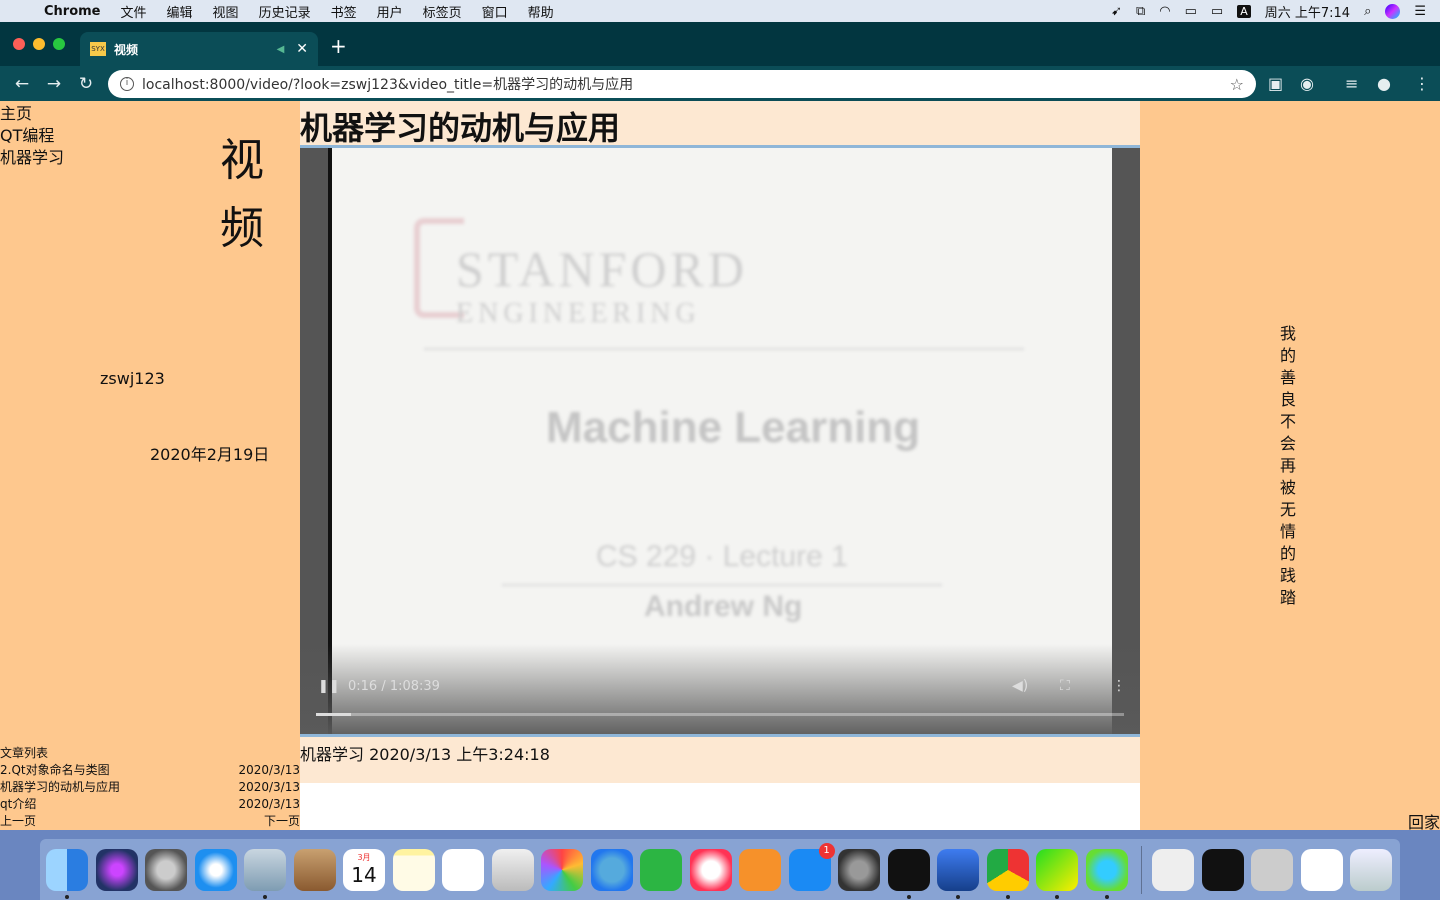 This screenshot has width=1440, height=900. Describe the element at coordinates (314, 869) in the screenshot. I see `dock-contacts-icon` at that location.